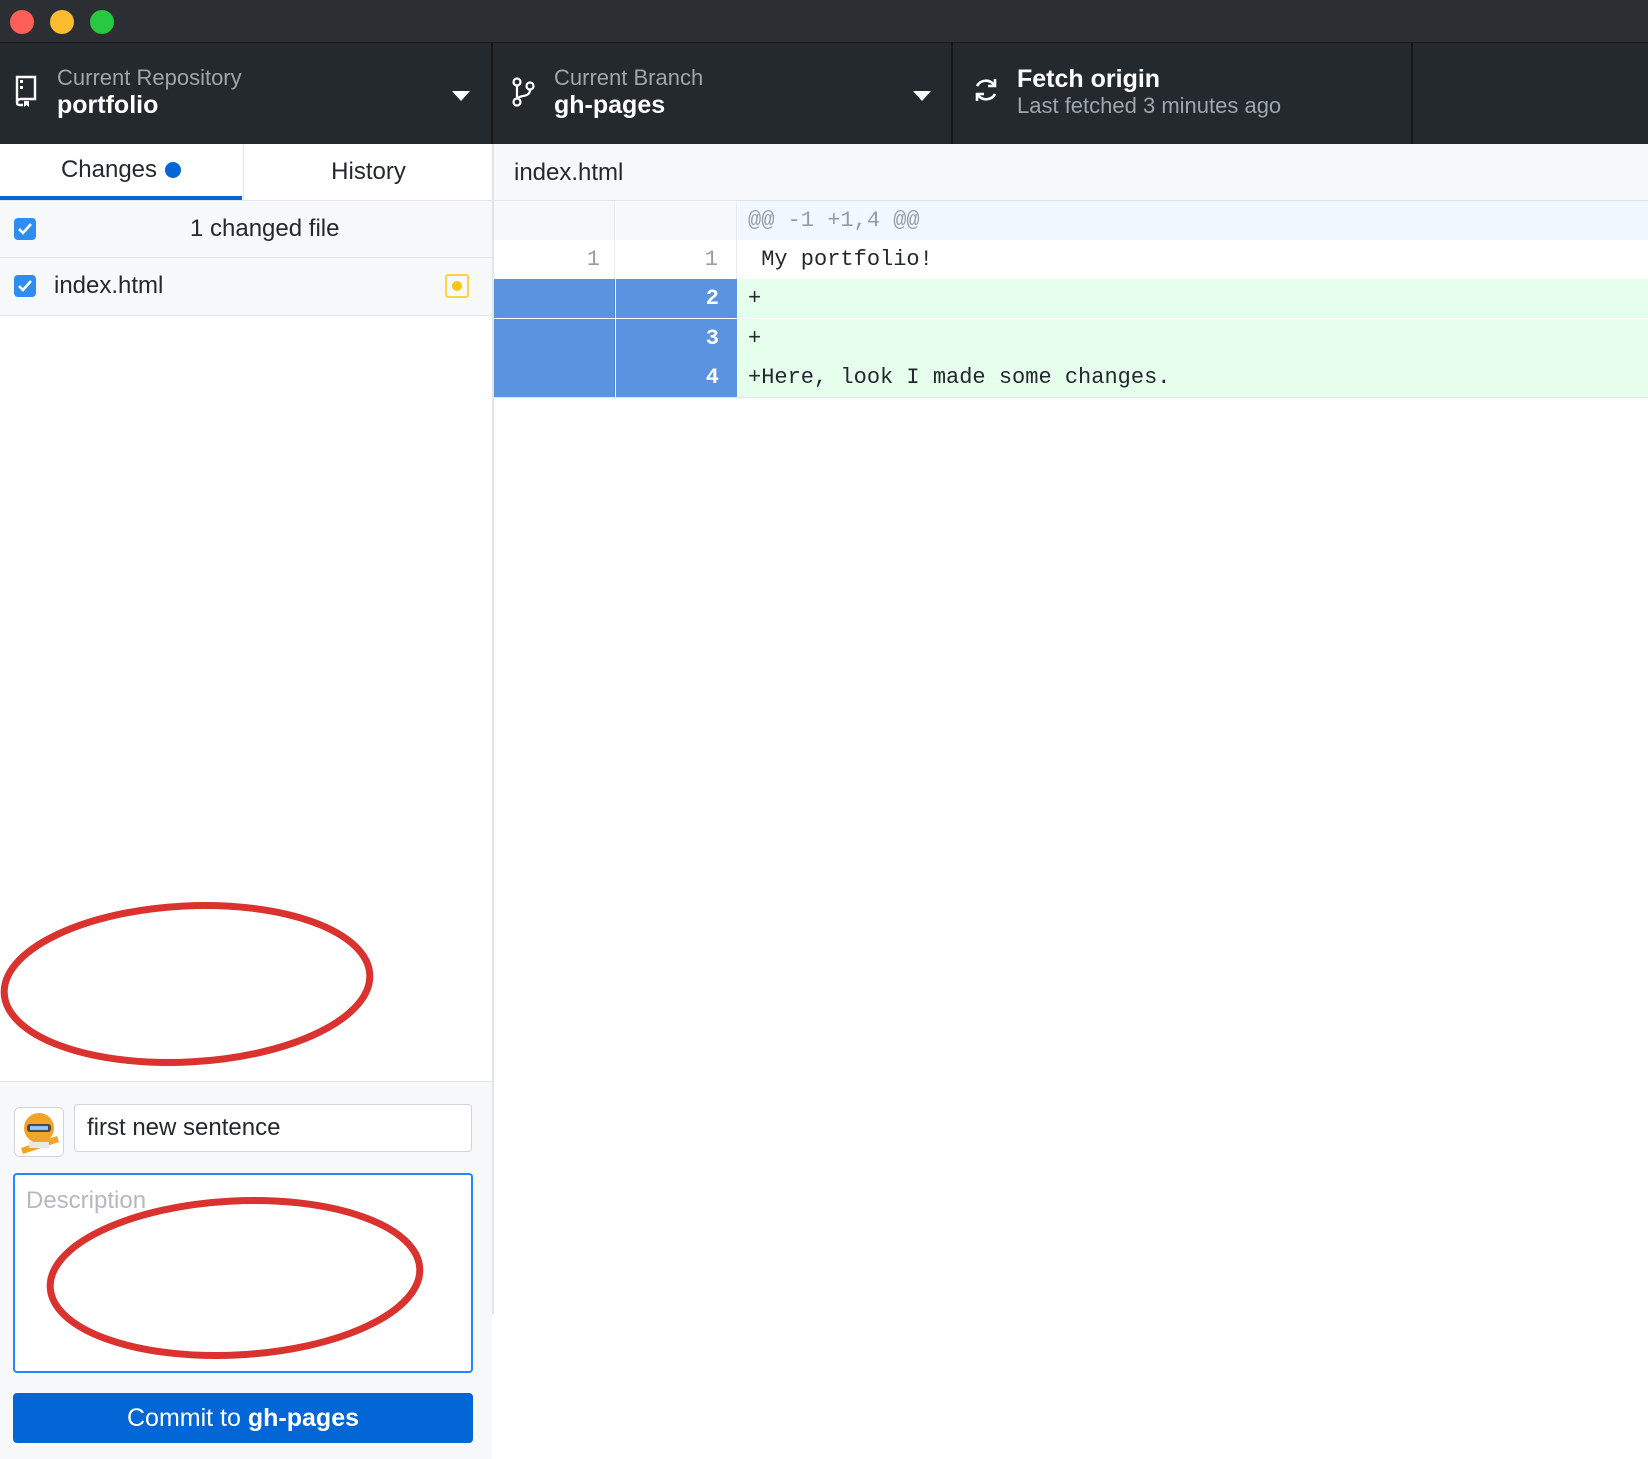 The width and height of the screenshot is (1648, 1459). Describe the element at coordinates (457, 286) in the screenshot. I see `modified-file-icon` at that location.